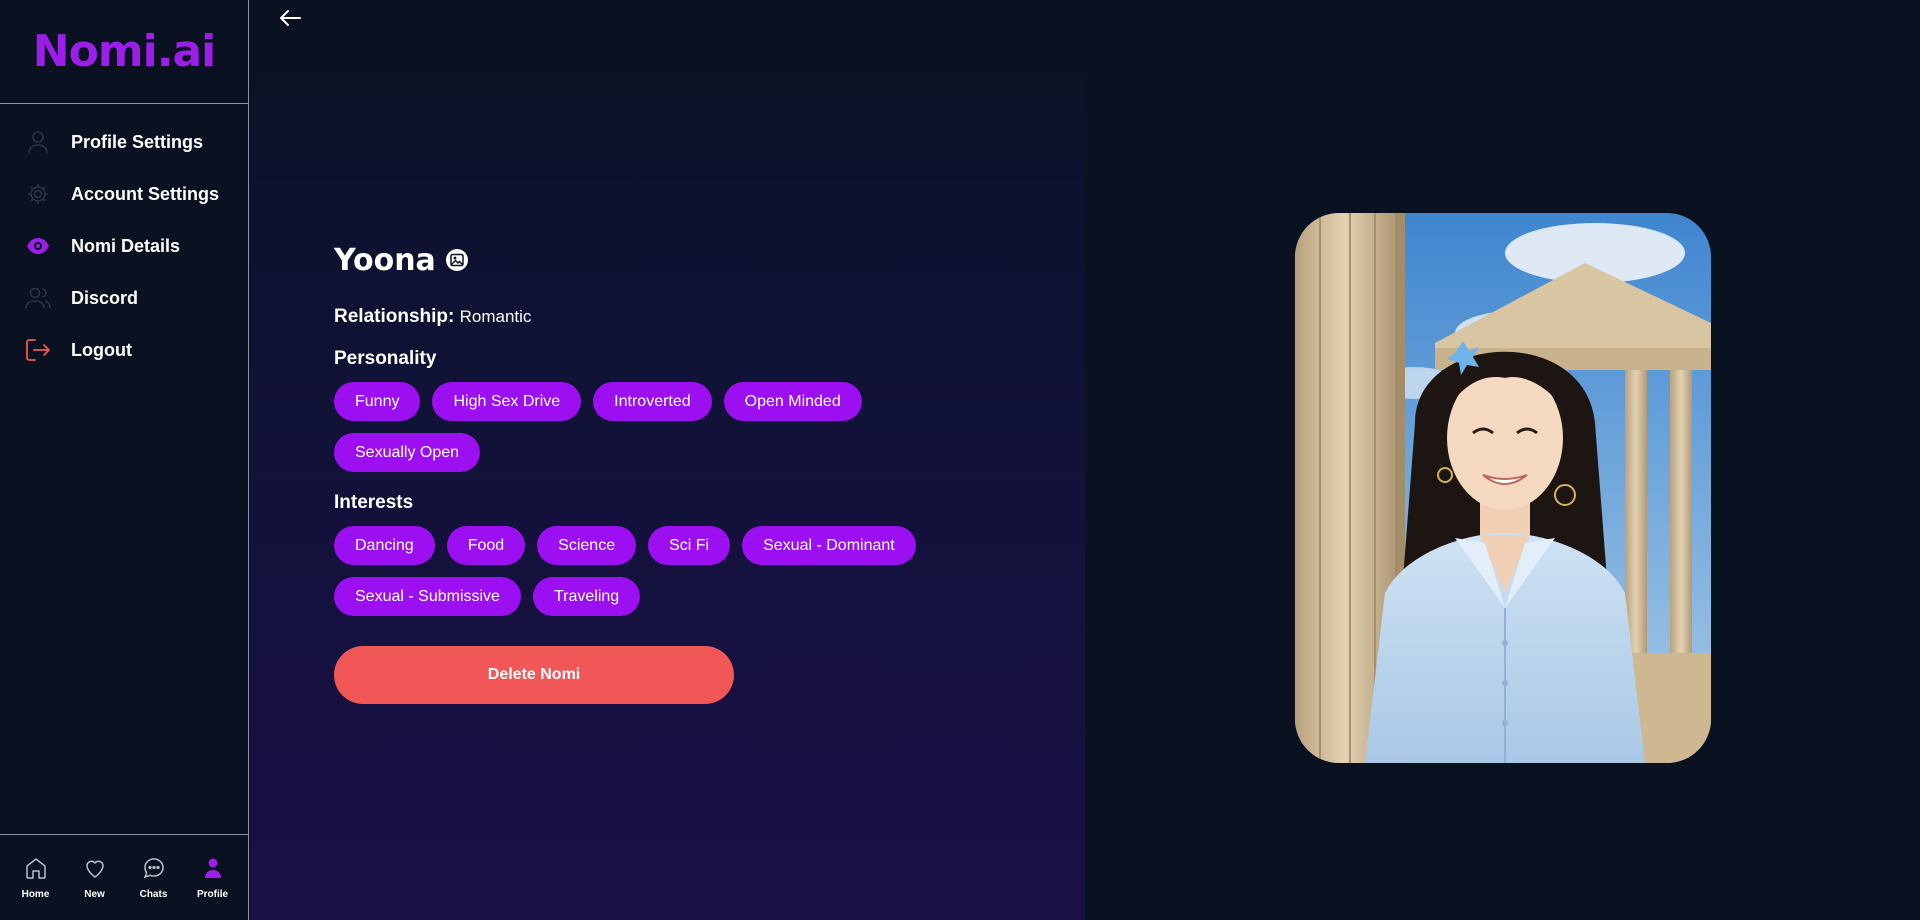 This screenshot has width=1920, height=920. Describe the element at coordinates (94, 894) in the screenshot. I see `nav-label: New` at that location.